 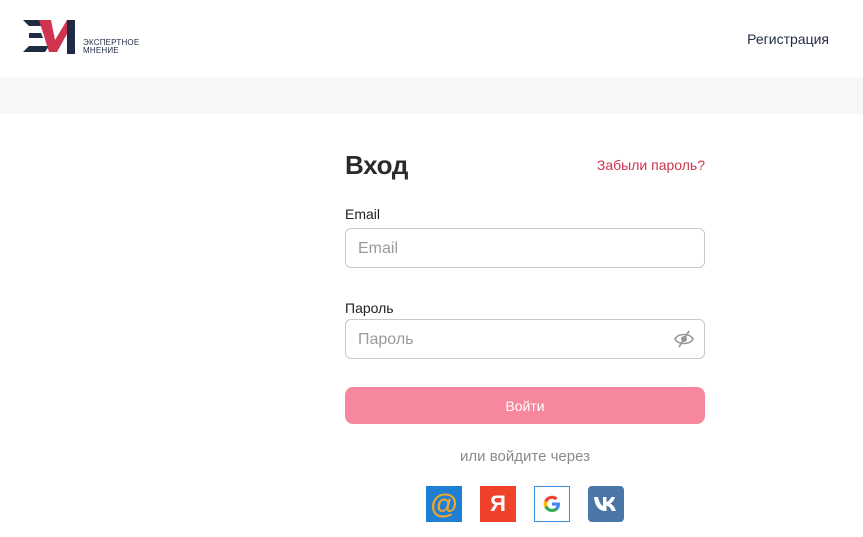 What do you see at coordinates (431, 38) in the screenshot?
I see `top-header: ЭКСПЕРТНОЕ МНЕНИЕ Регистрация` at bounding box center [431, 38].